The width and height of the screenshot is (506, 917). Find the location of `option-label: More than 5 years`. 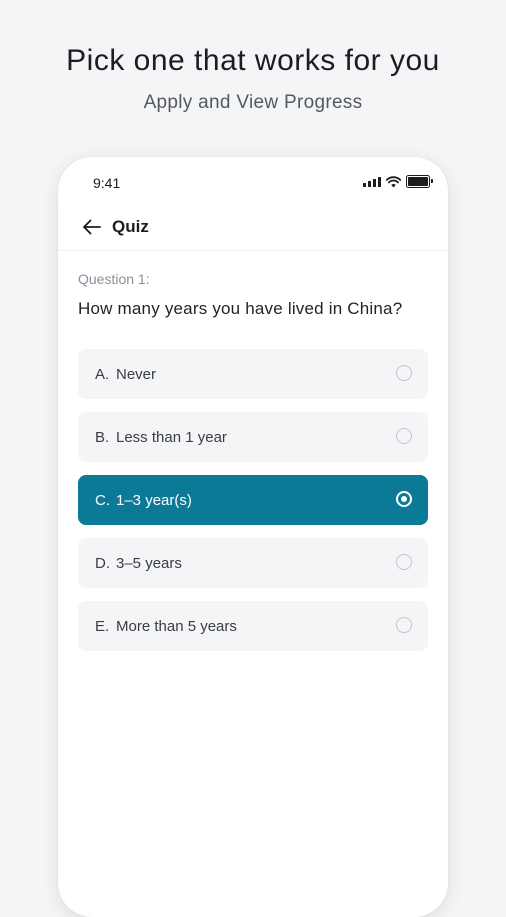

option-label: More than 5 years is located at coordinates (176, 626).